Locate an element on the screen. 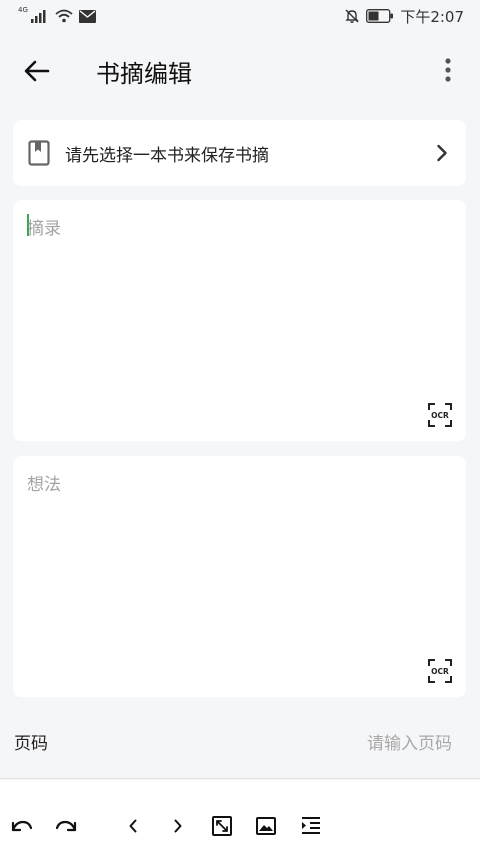 The image size is (480, 853). signal-icon is located at coordinates (38, 16).